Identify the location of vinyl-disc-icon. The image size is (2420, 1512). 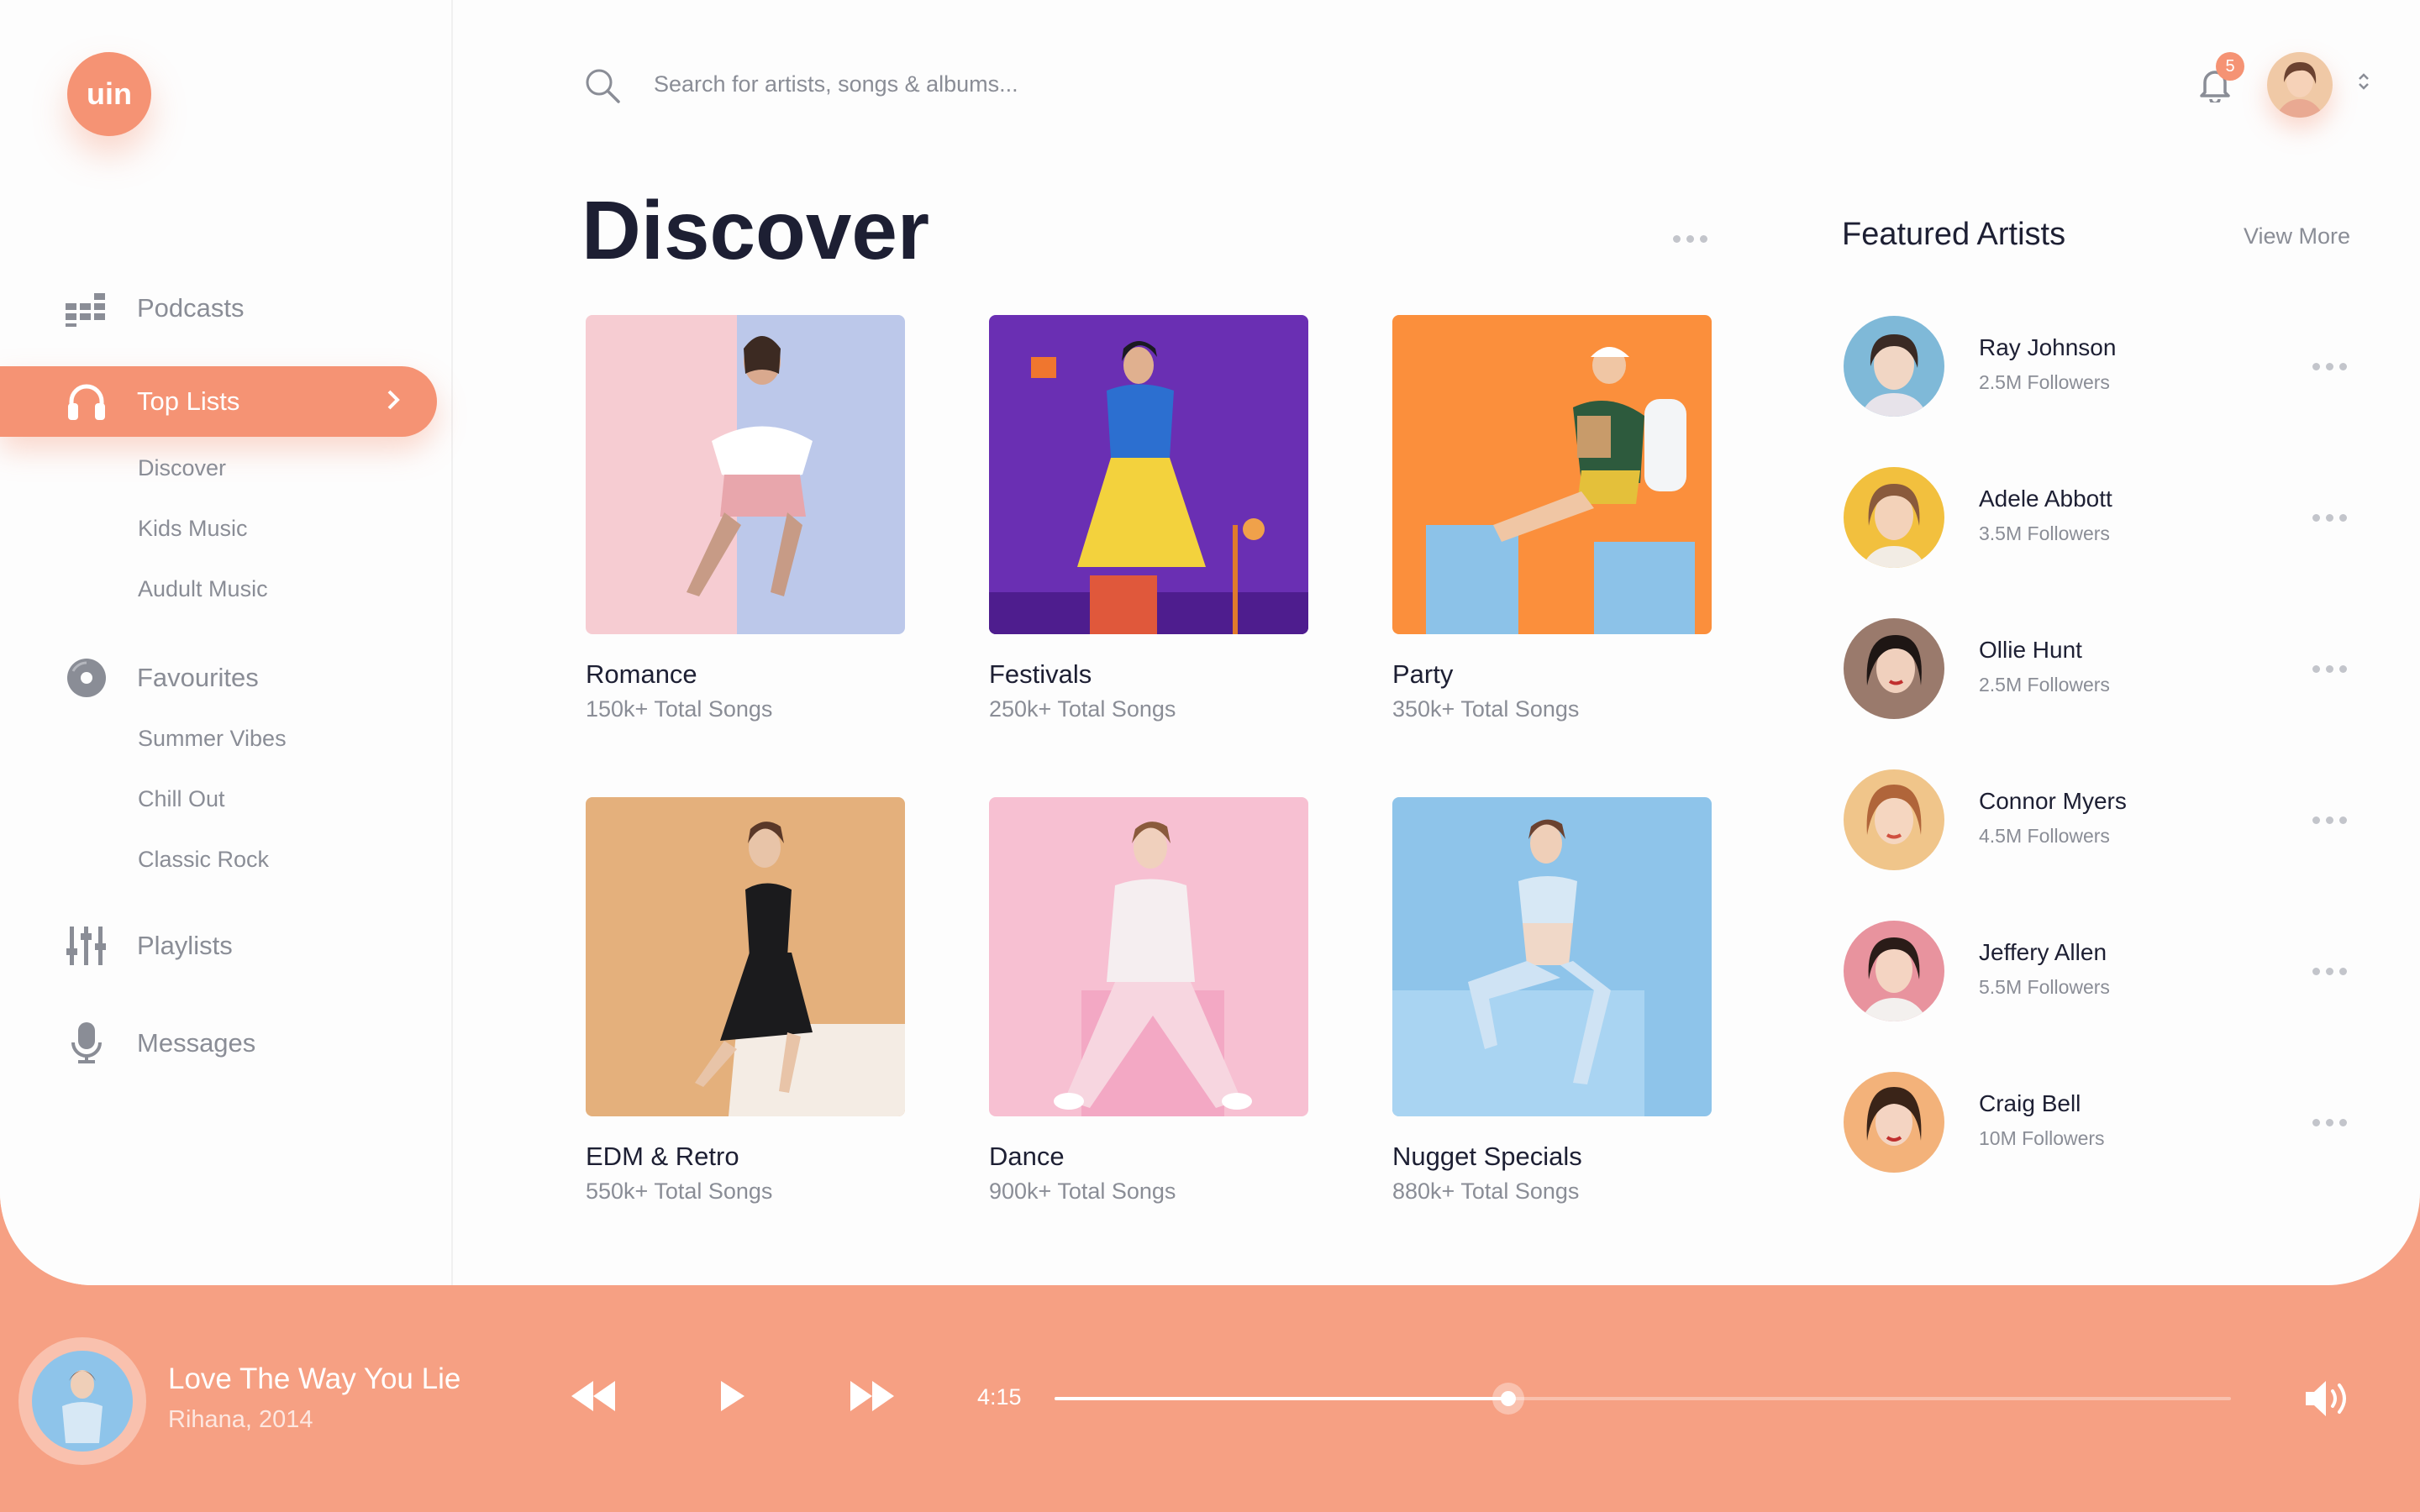
(87, 678).